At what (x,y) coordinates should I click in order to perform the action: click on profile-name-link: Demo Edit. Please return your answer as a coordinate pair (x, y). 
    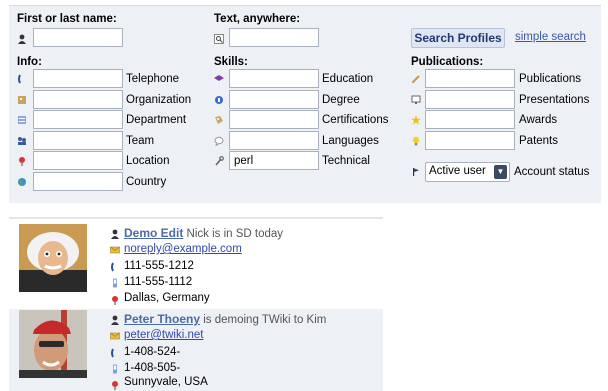
    Looking at the image, I should click on (153, 233).